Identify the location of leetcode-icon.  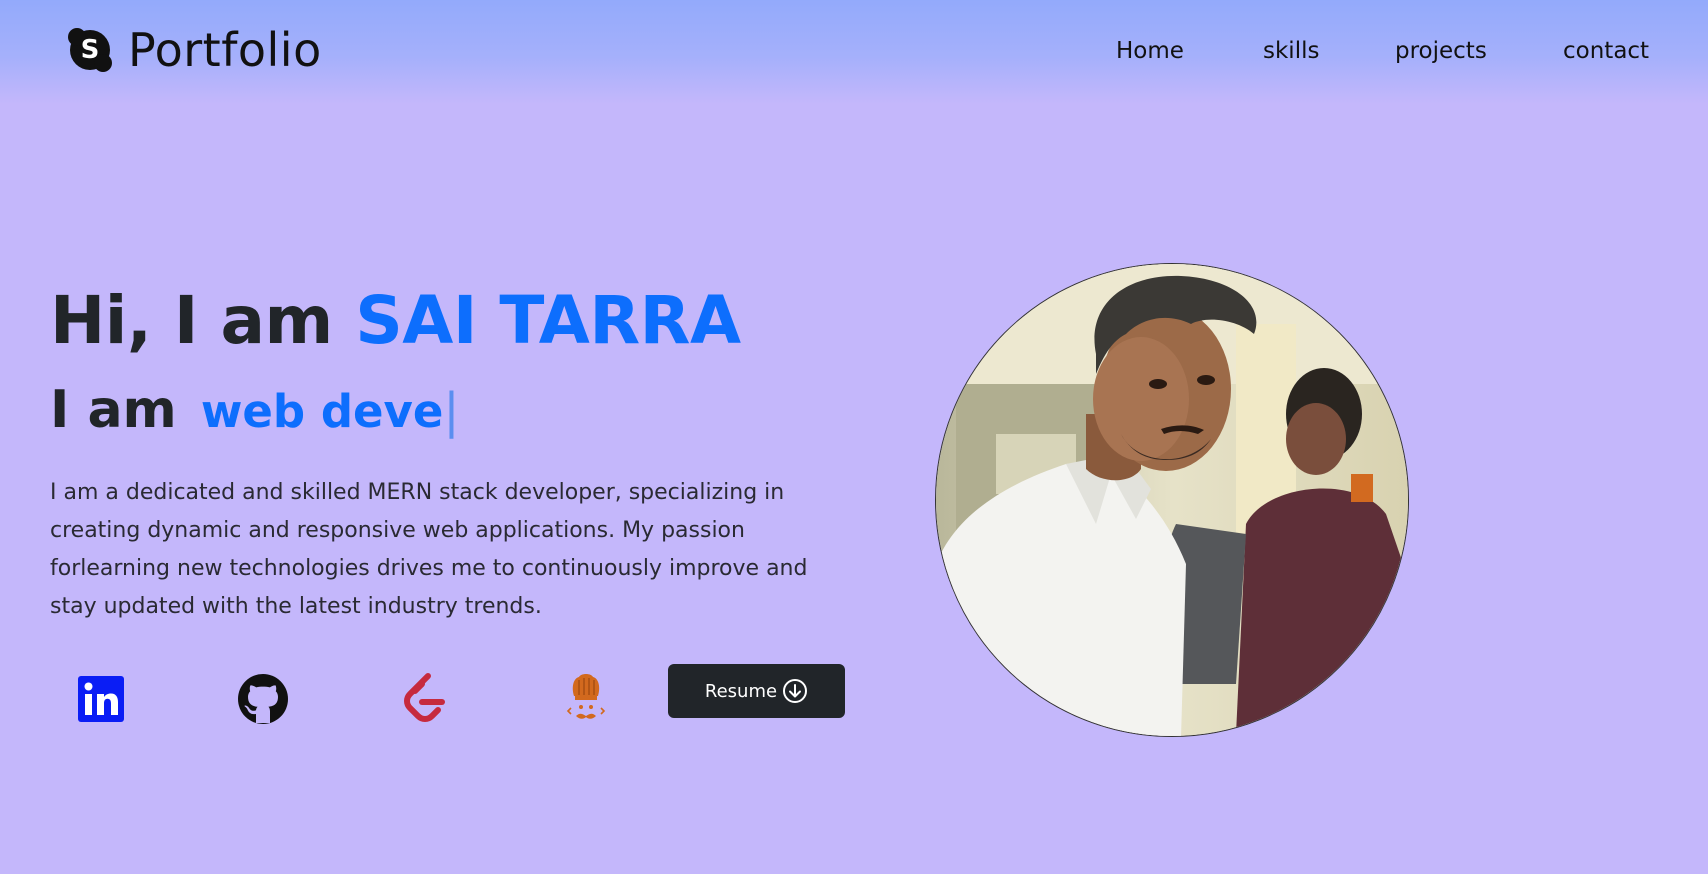
(424, 697).